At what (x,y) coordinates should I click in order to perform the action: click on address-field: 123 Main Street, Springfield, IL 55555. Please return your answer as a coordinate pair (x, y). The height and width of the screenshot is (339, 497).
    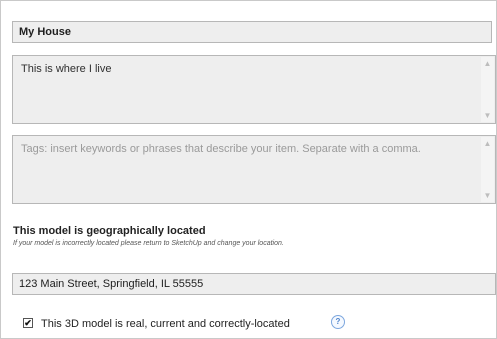
    Looking at the image, I should click on (254, 284).